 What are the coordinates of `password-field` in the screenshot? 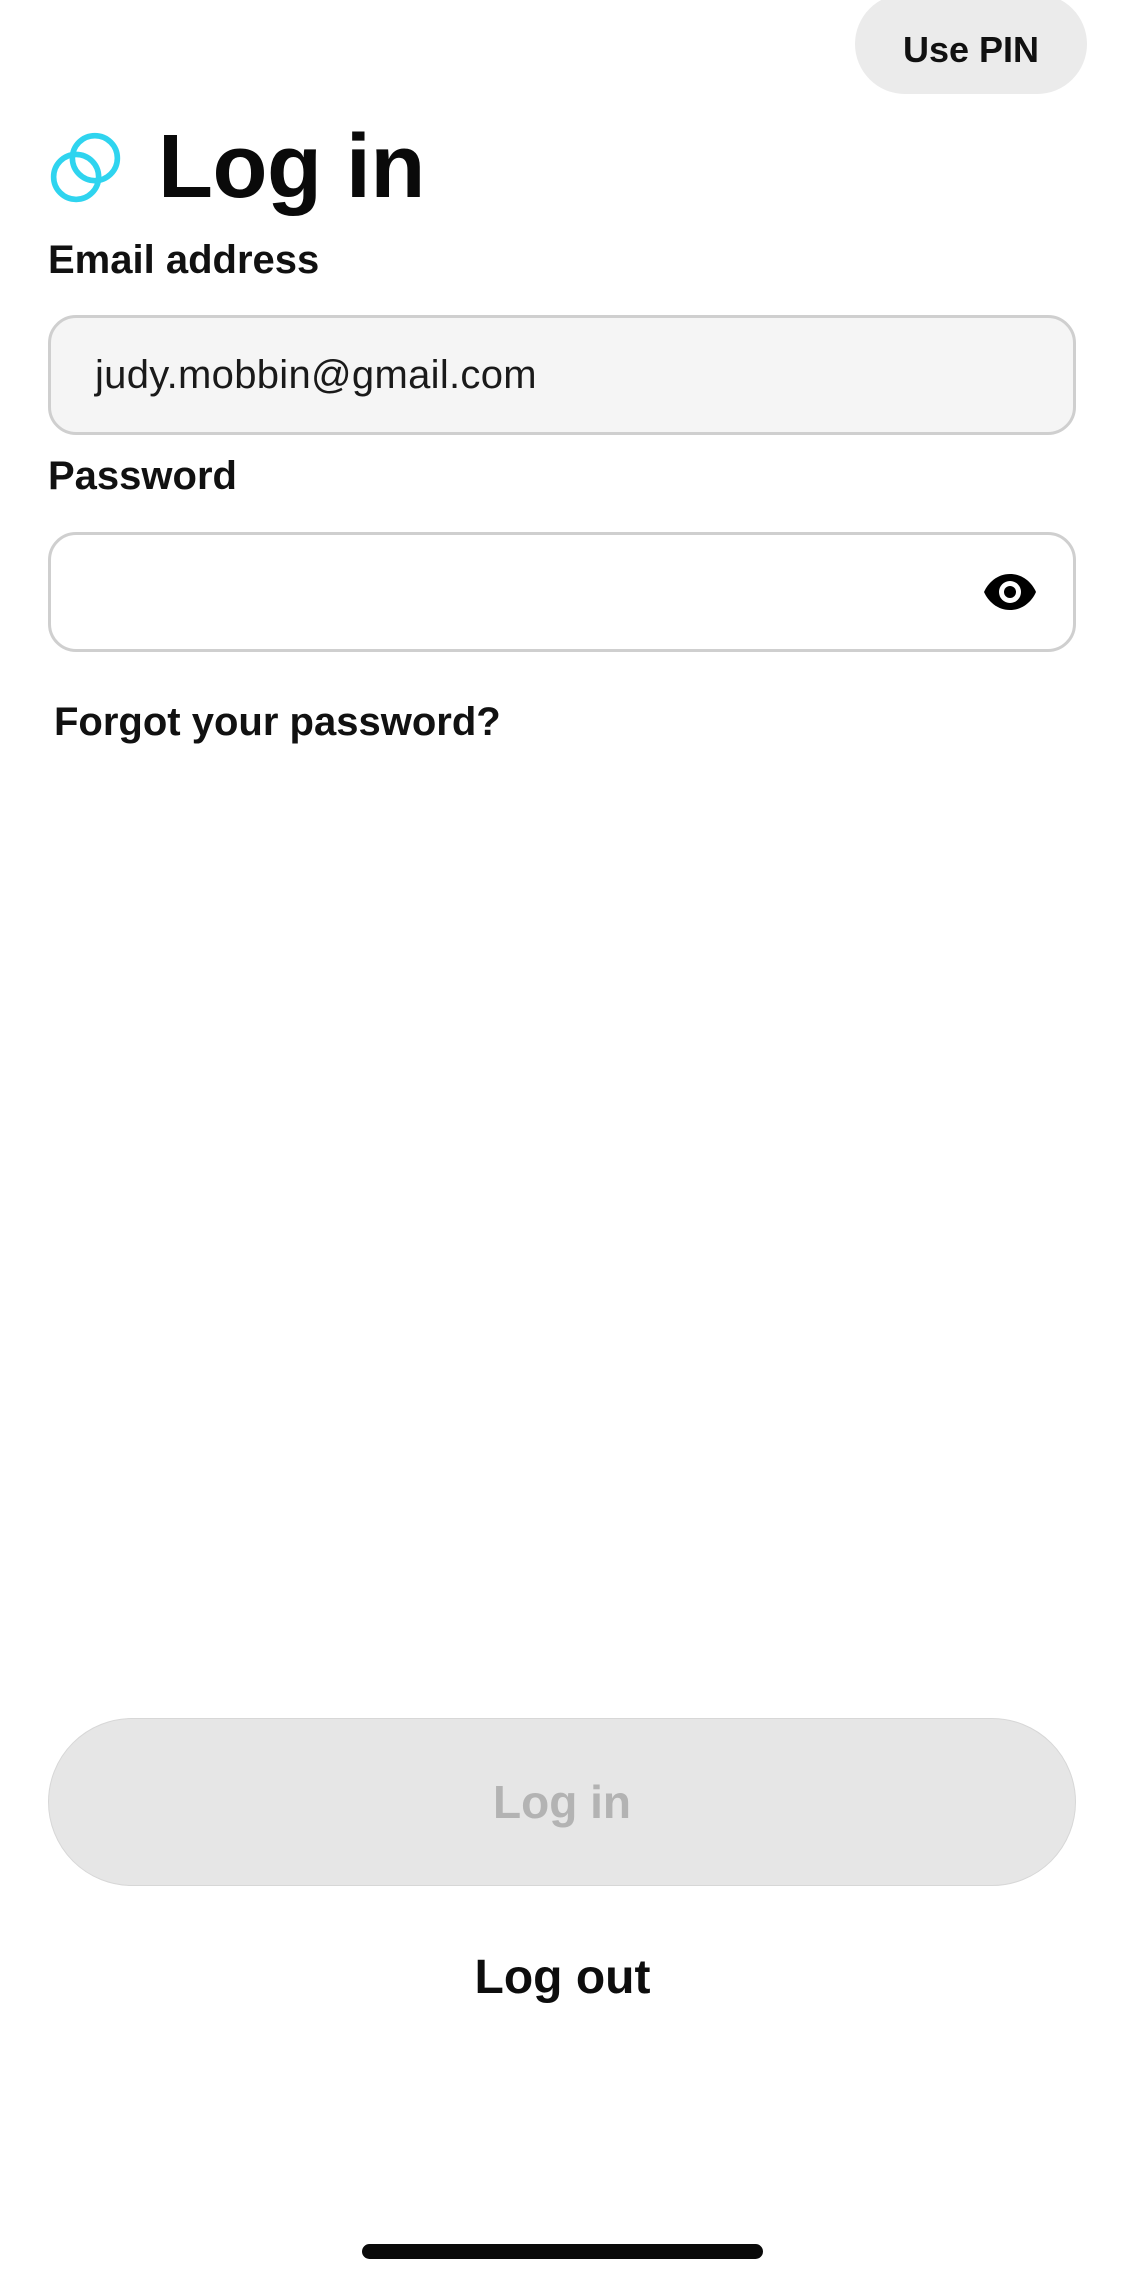 It's located at (562, 592).